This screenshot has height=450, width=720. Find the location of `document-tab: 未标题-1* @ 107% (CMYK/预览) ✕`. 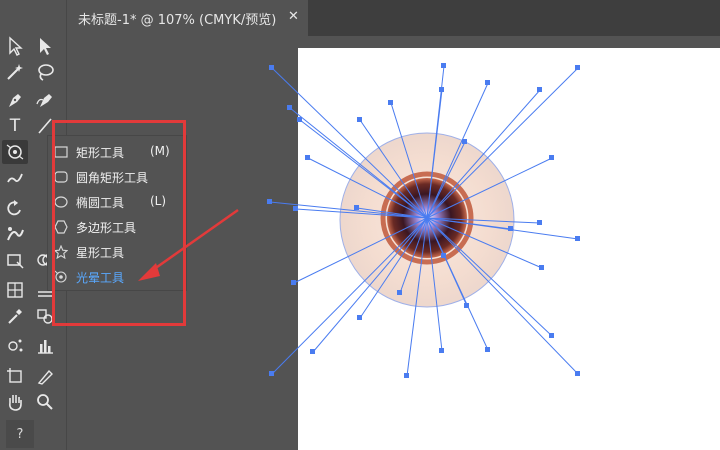

document-tab: 未标题-1* @ 107% (CMYK/预览) ✕ is located at coordinates (188, 18).